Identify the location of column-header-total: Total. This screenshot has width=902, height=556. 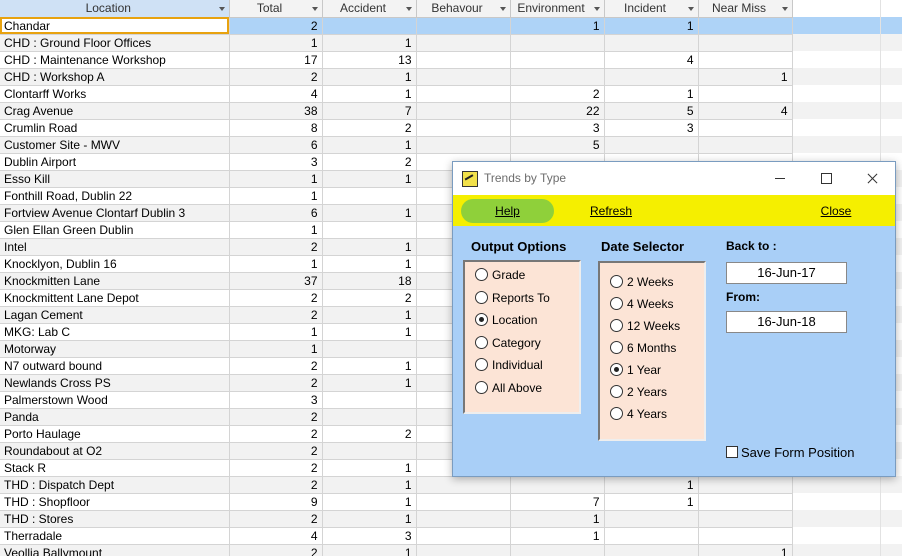
(276, 9).